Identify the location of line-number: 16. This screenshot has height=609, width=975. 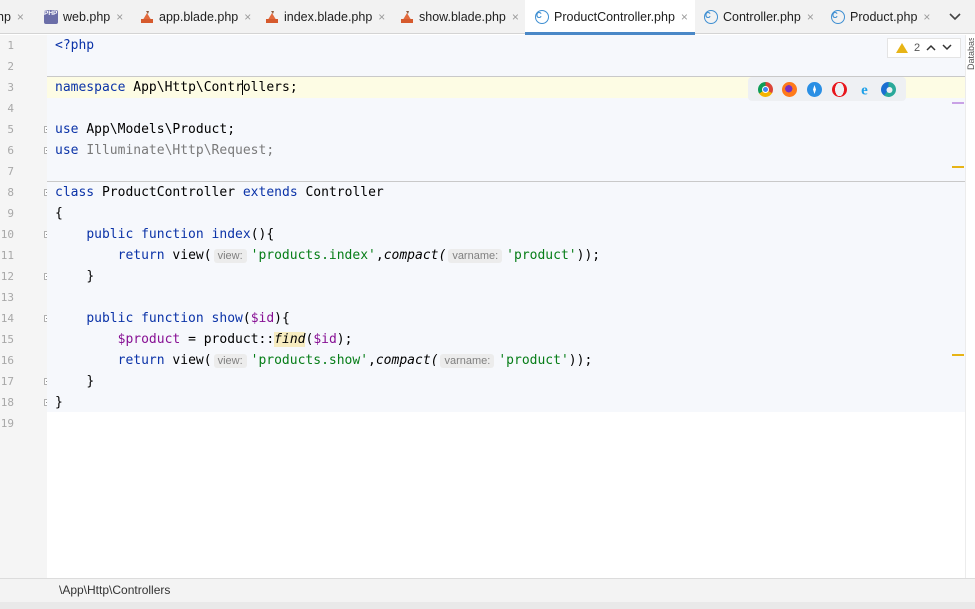
(7, 360).